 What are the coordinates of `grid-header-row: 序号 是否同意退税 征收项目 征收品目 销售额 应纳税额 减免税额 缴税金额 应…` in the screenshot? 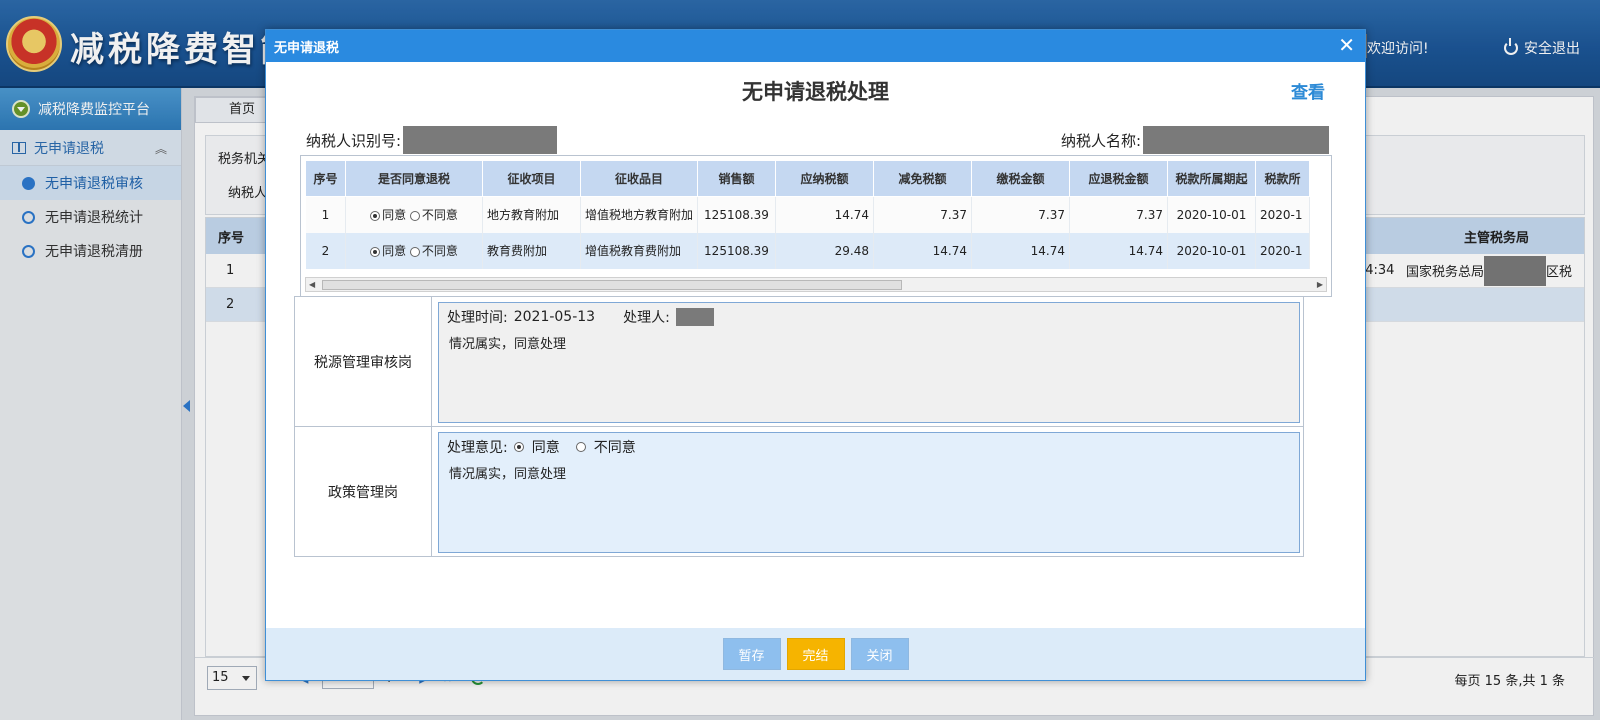 It's located at (807, 178).